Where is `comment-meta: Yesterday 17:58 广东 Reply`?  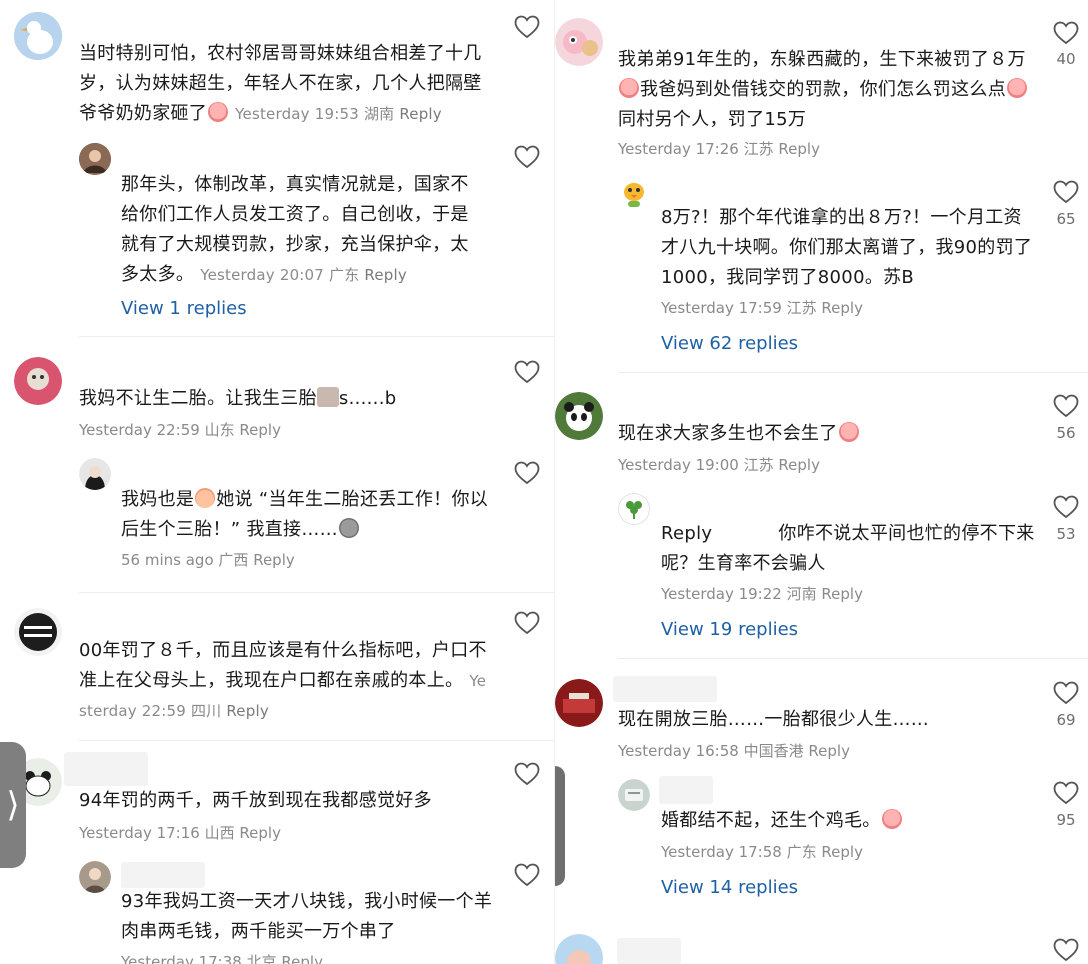 comment-meta: Yesterday 17:58 广东 Reply is located at coordinates (762, 852).